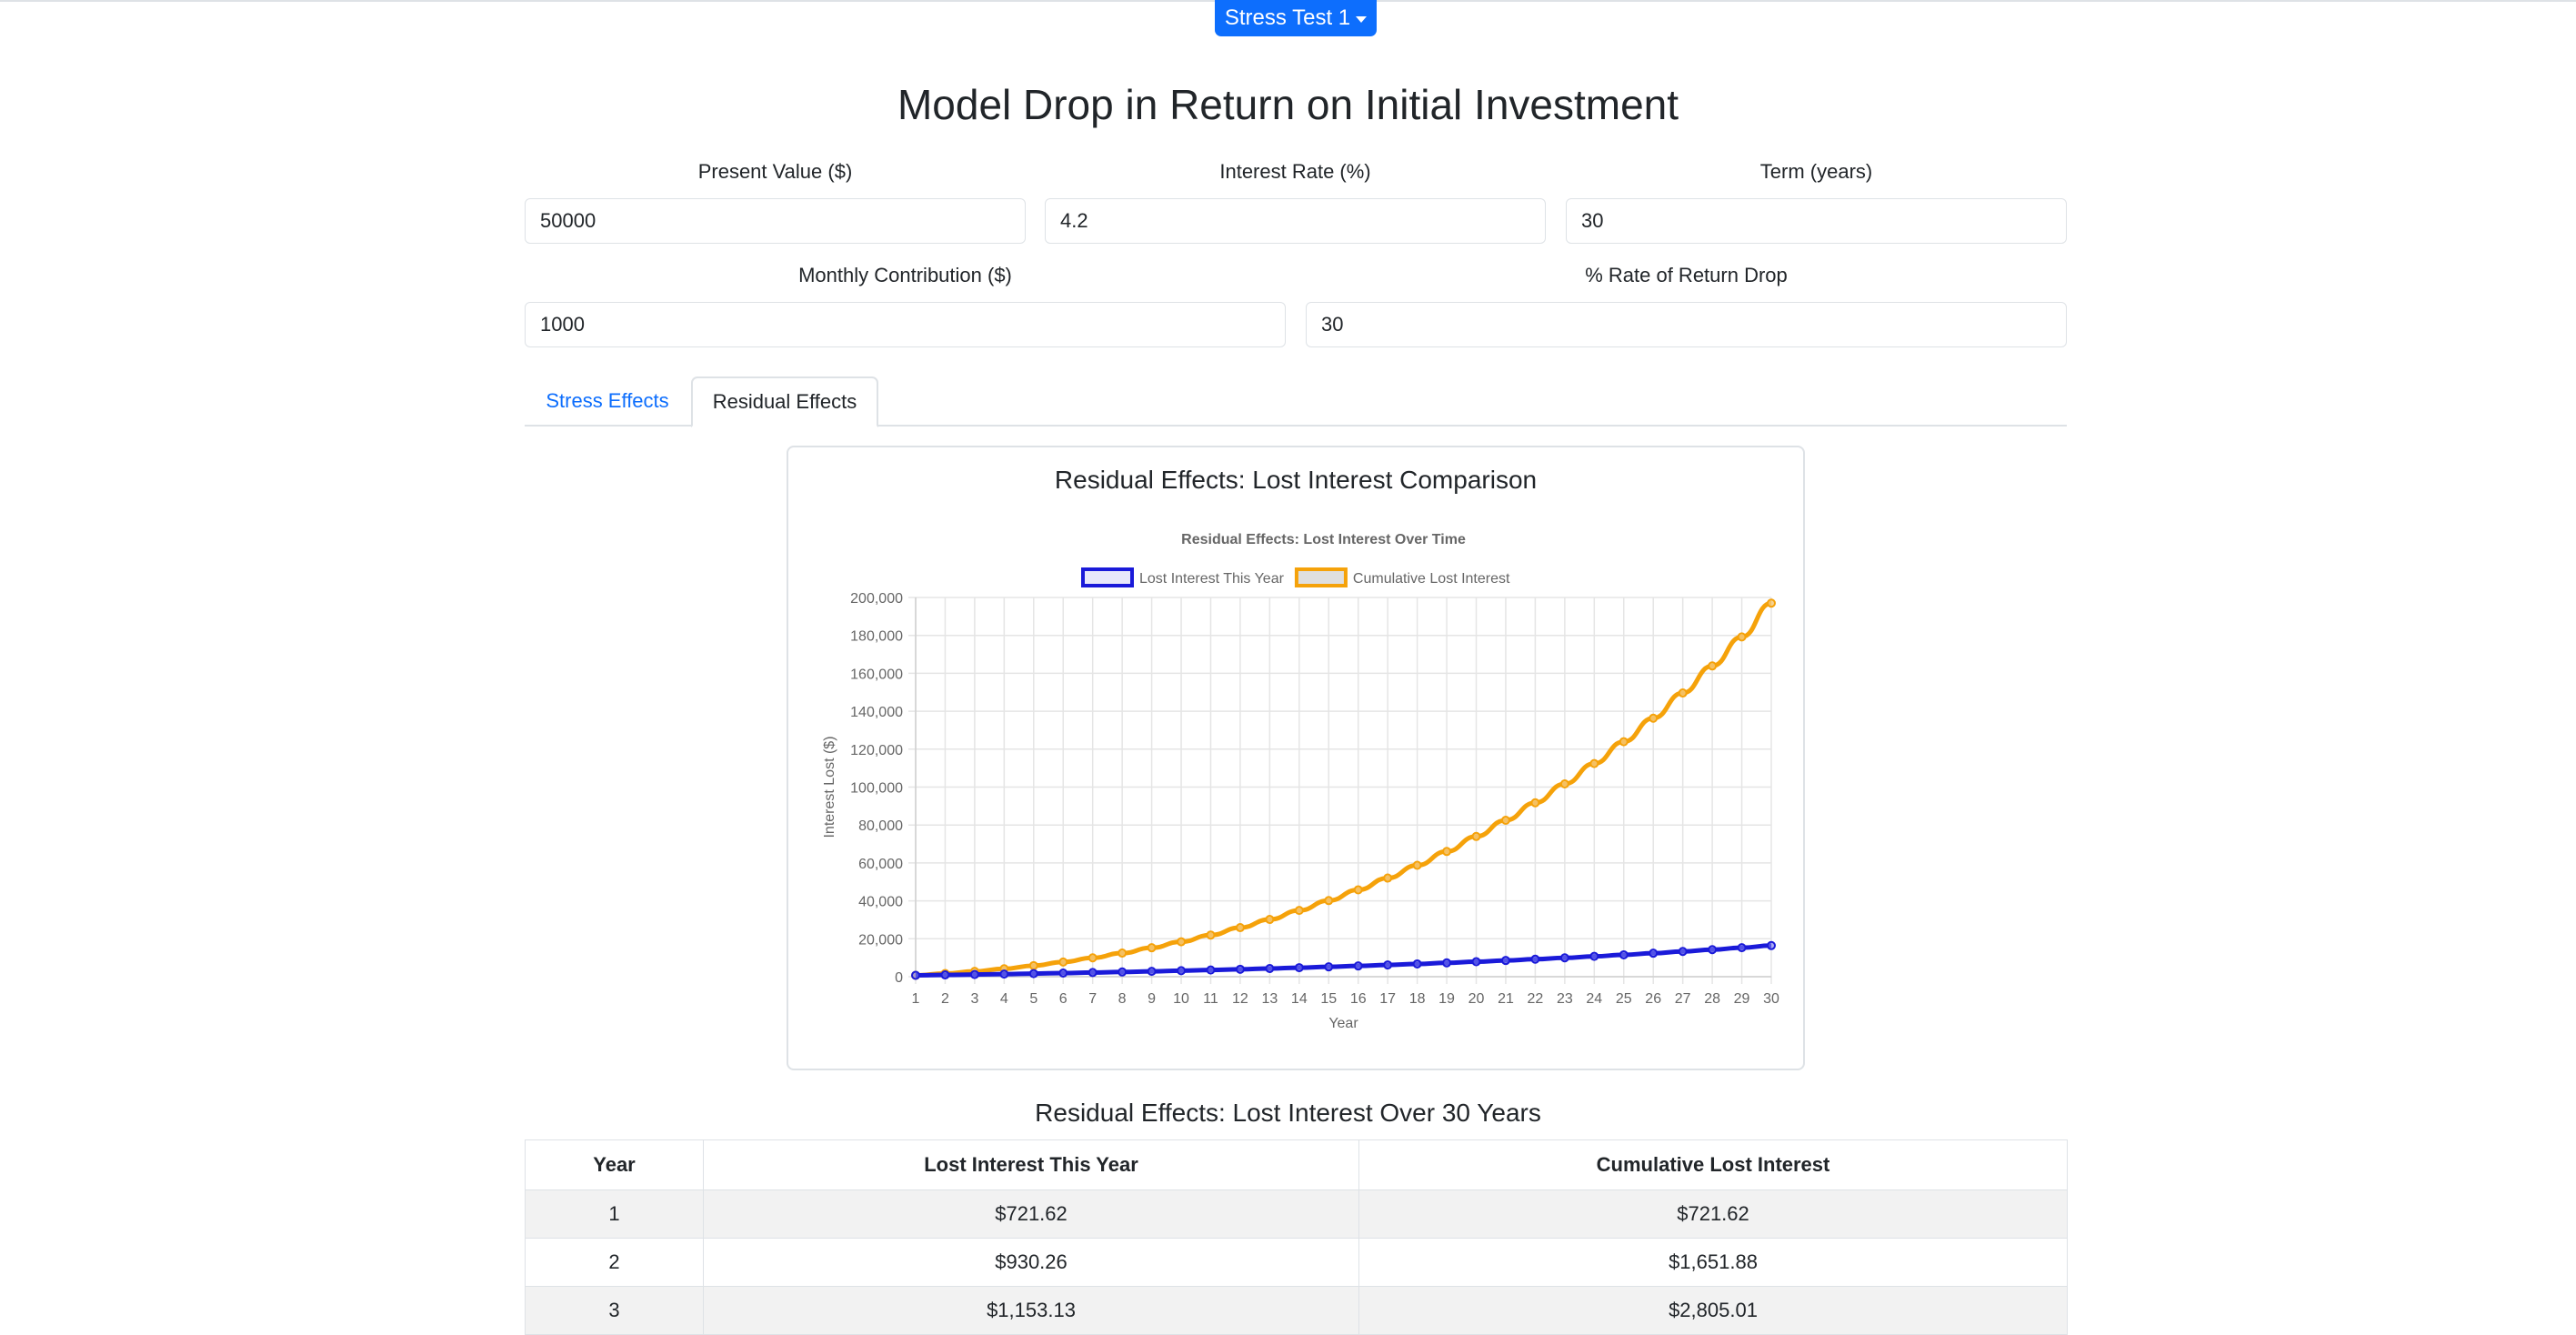 The height and width of the screenshot is (1335, 2576). I want to click on cell-lost-interest: $930.26, so click(1031, 1262).